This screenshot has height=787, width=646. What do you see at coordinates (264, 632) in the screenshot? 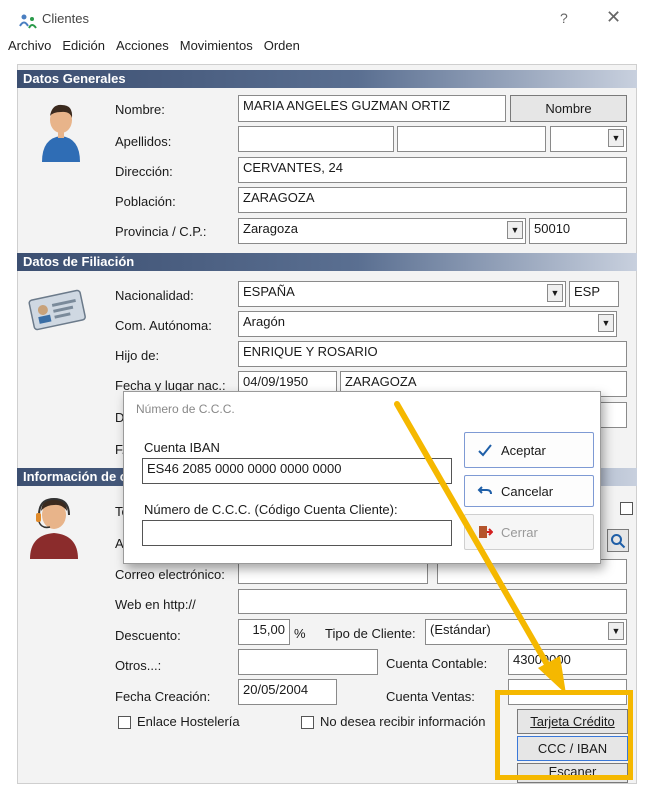
I see `descuento-field: 15,00` at bounding box center [264, 632].